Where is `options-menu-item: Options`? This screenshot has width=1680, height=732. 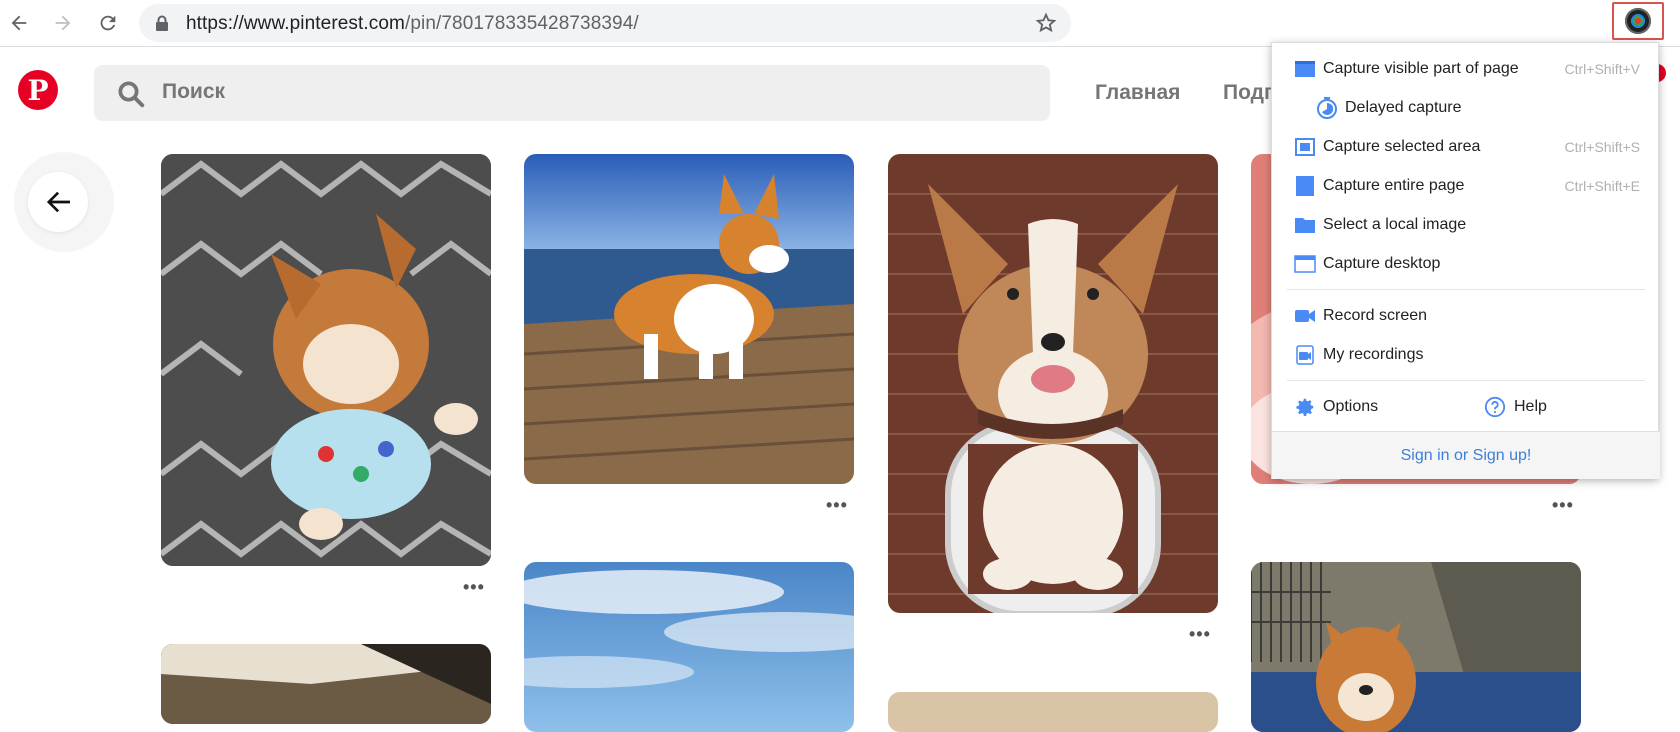
options-menu-item: Options is located at coordinates (1367, 407).